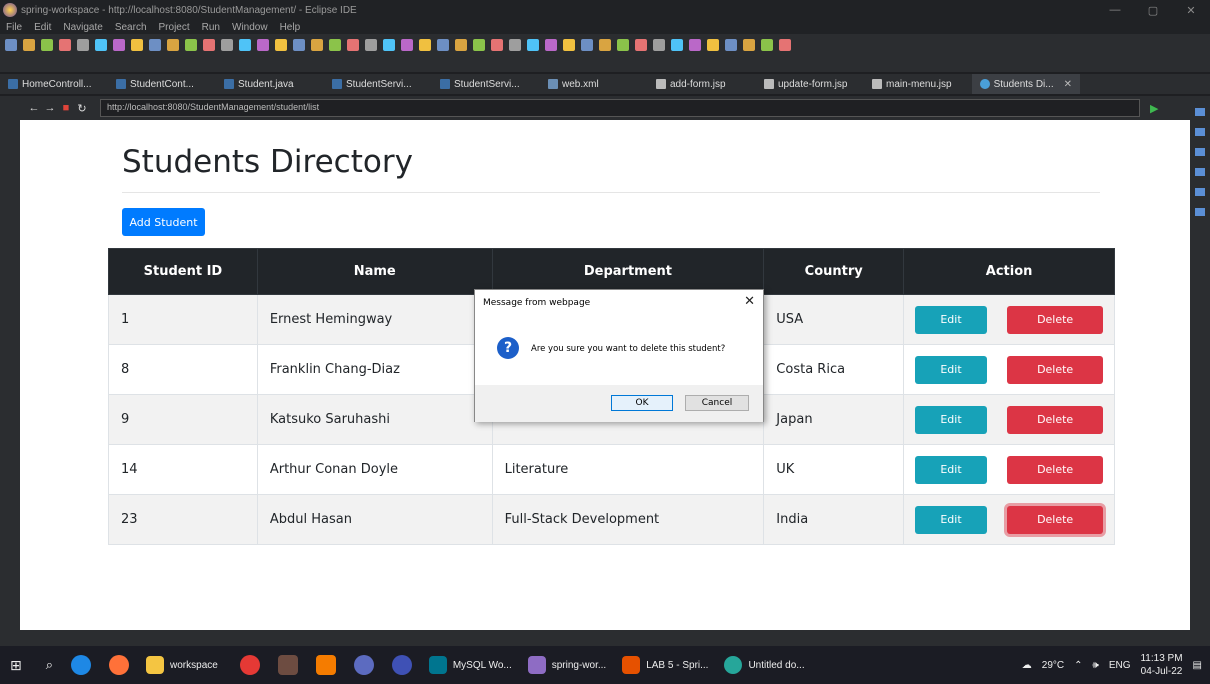 Image resolution: width=1210 pixels, height=684 pixels. I want to click on forward-icon: →, so click(50, 108).